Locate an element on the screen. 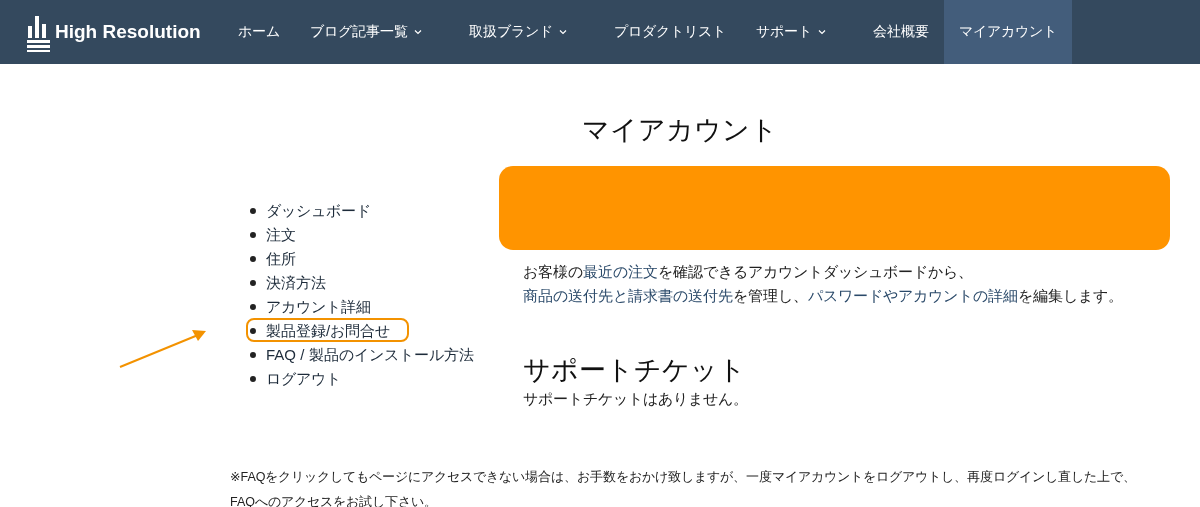 Image resolution: width=1200 pixels, height=507 pixels. support-heading: サポートチケット is located at coordinates (635, 370).